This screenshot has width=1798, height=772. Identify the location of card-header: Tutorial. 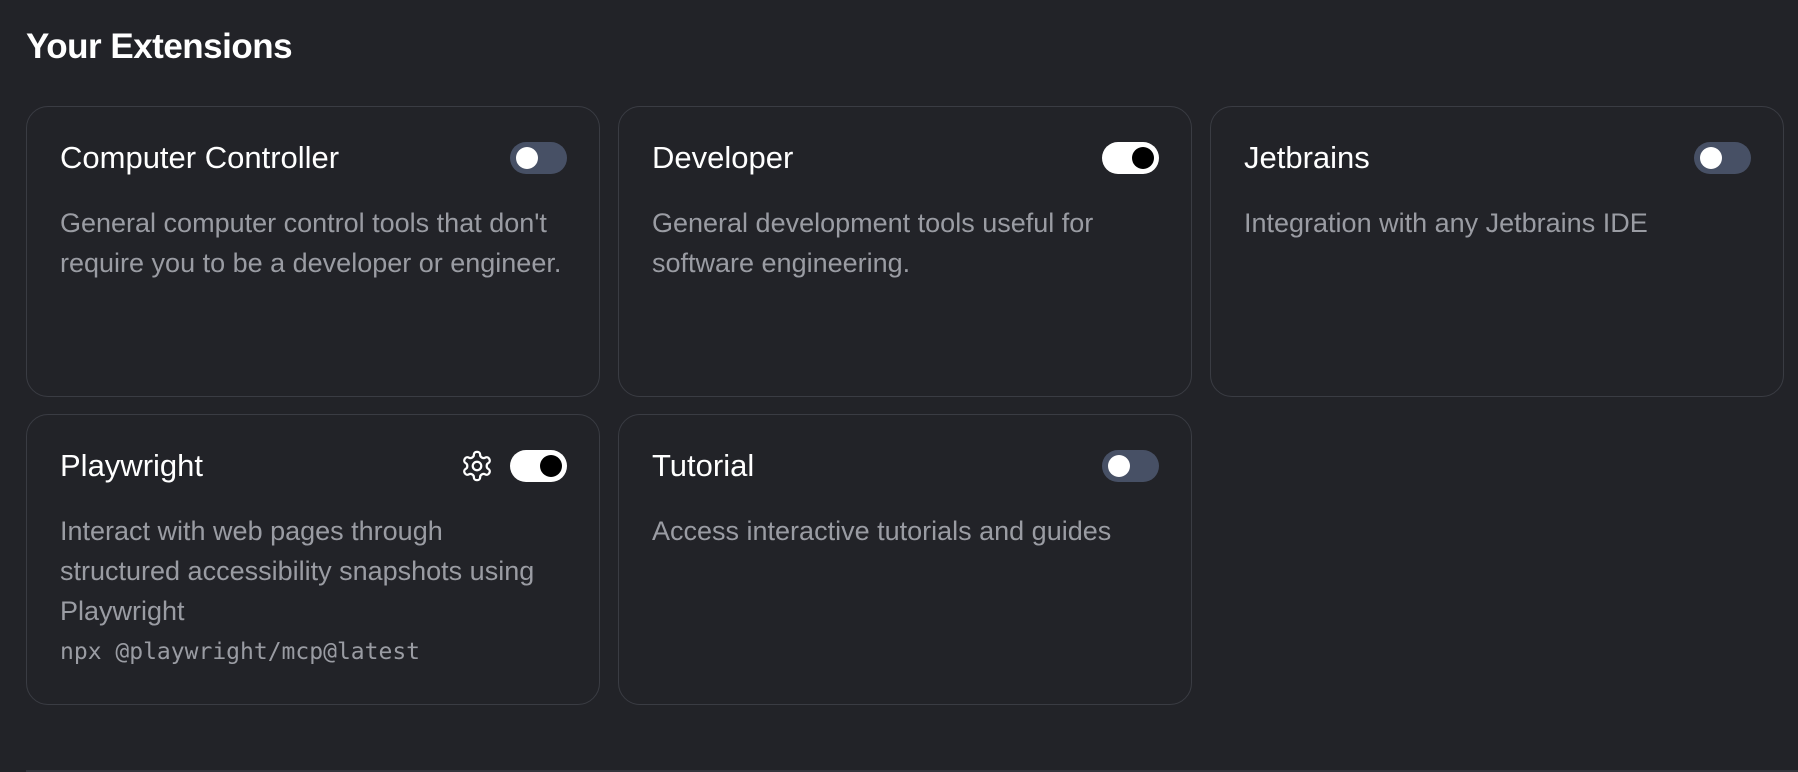
(905, 466).